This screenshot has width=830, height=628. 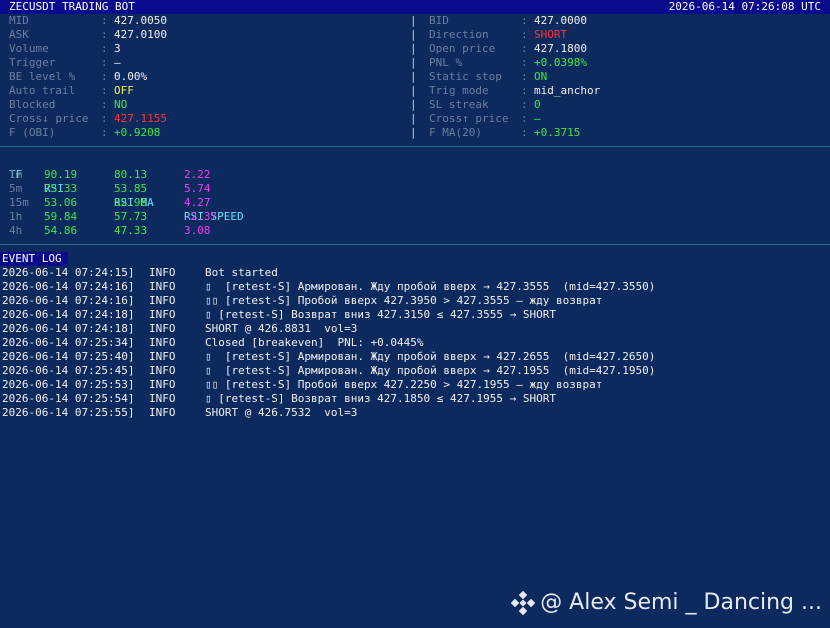 I want to click on rsi-ma-value: 57.73, so click(x=131, y=216).